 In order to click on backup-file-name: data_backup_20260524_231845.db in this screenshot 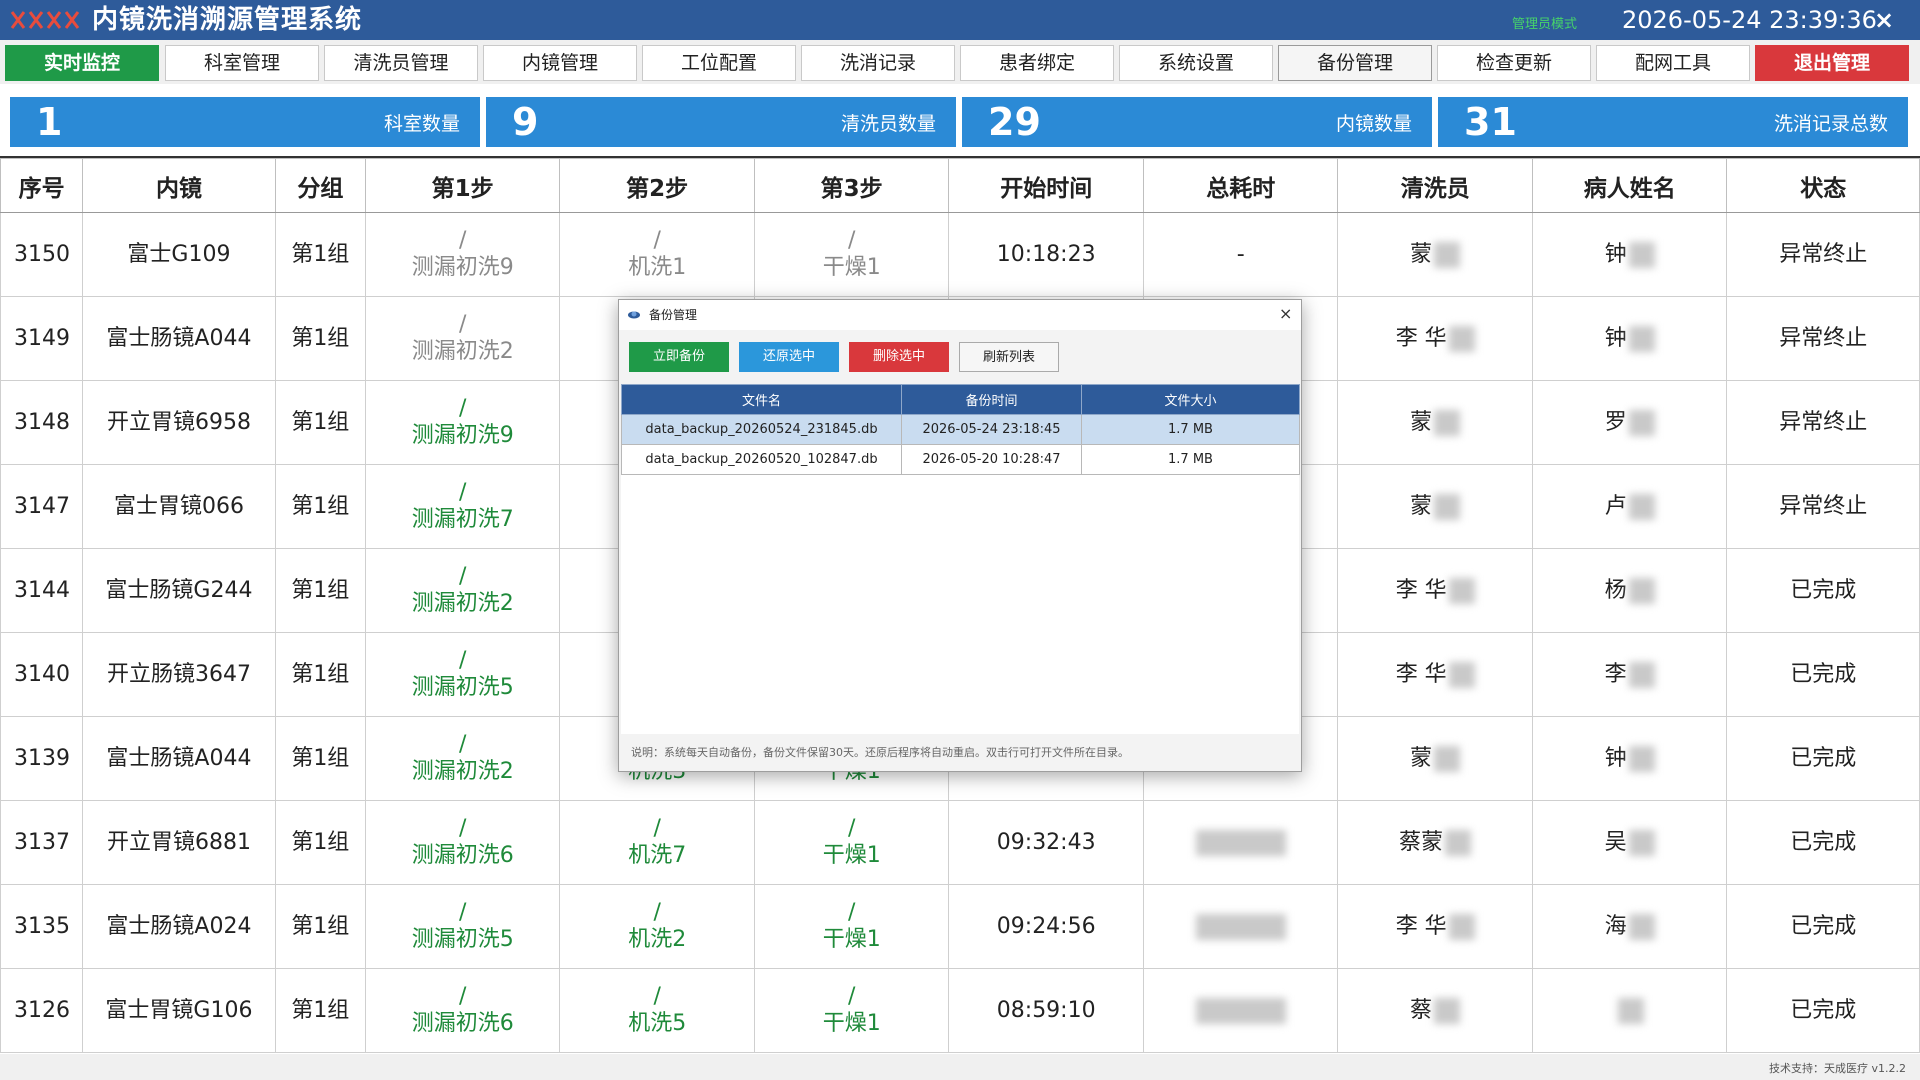, I will do `click(761, 429)`.